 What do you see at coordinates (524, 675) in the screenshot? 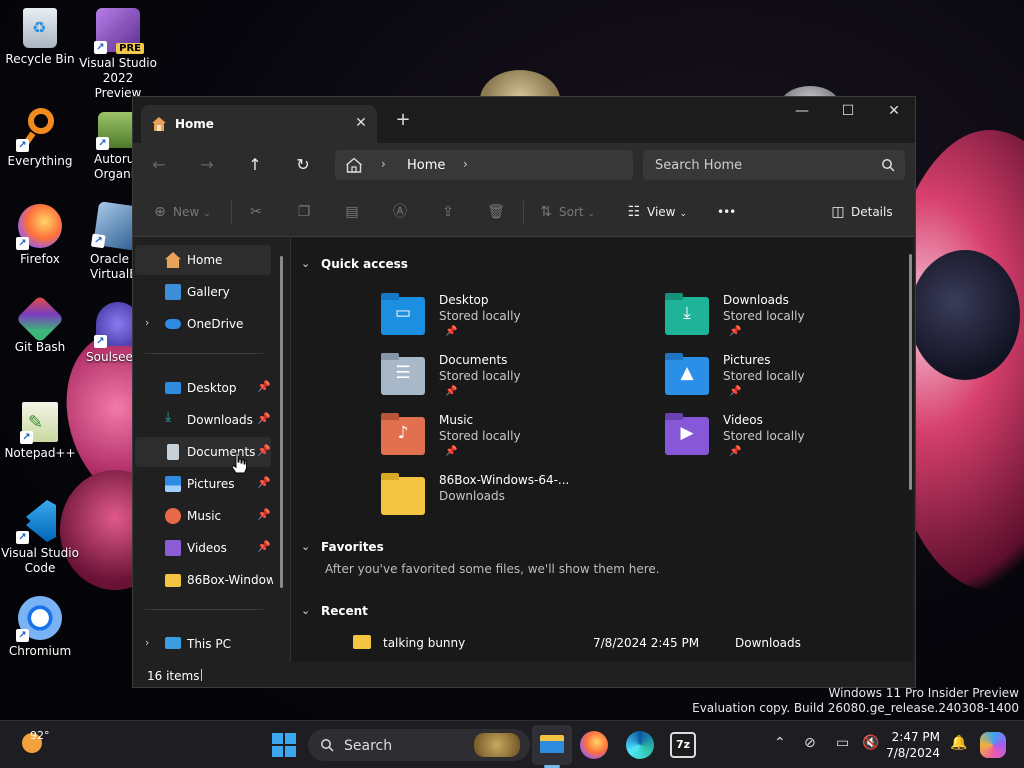
I see `status-bar: 16 items` at bounding box center [524, 675].